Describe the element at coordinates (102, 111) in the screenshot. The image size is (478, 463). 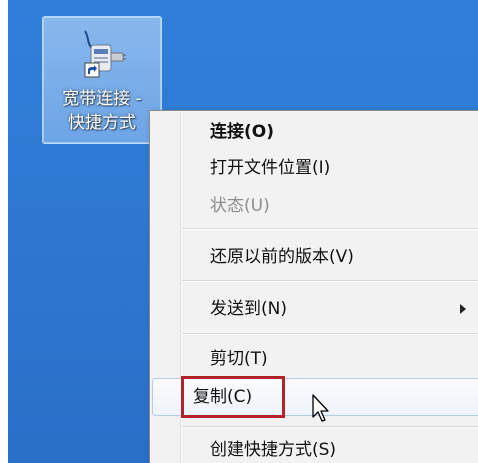
I see `desktop-icon-label: 宽带连接 - 快捷方式` at that location.